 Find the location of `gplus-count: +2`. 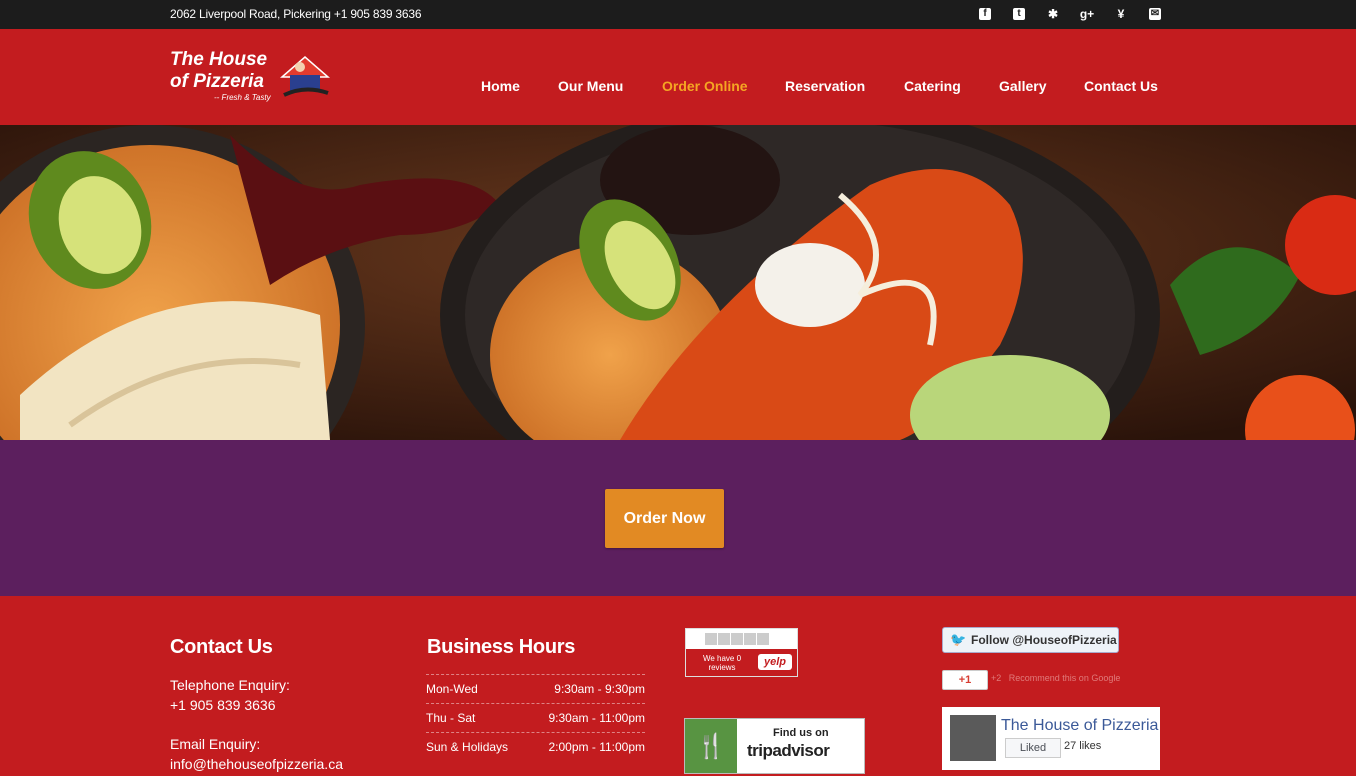

gplus-count: +2 is located at coordinates (996, 678).